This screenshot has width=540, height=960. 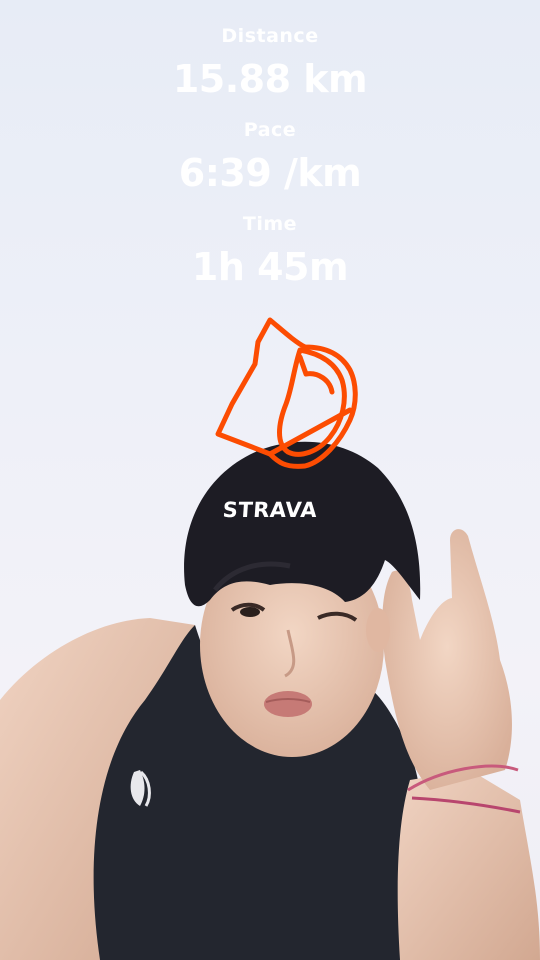 I want to click on distance-label: Distance, so click(x=270, y=36).